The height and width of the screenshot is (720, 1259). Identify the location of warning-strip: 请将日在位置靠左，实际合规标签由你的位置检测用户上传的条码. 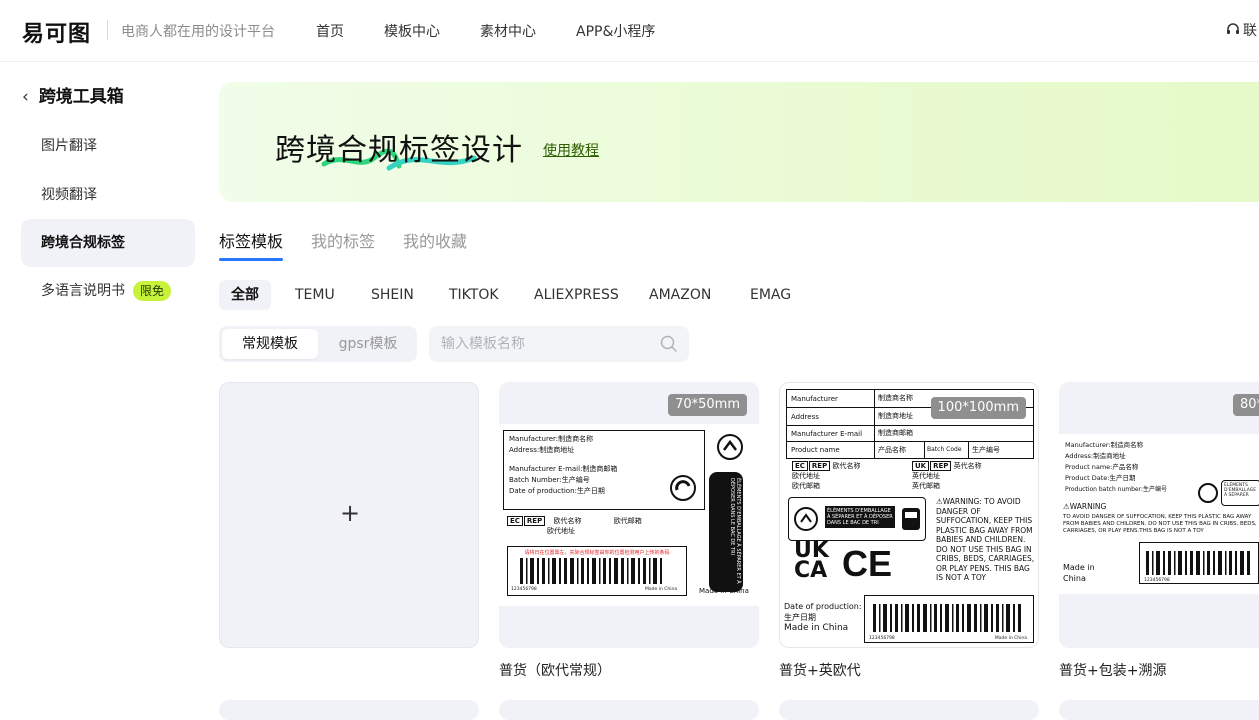
(597, 553).